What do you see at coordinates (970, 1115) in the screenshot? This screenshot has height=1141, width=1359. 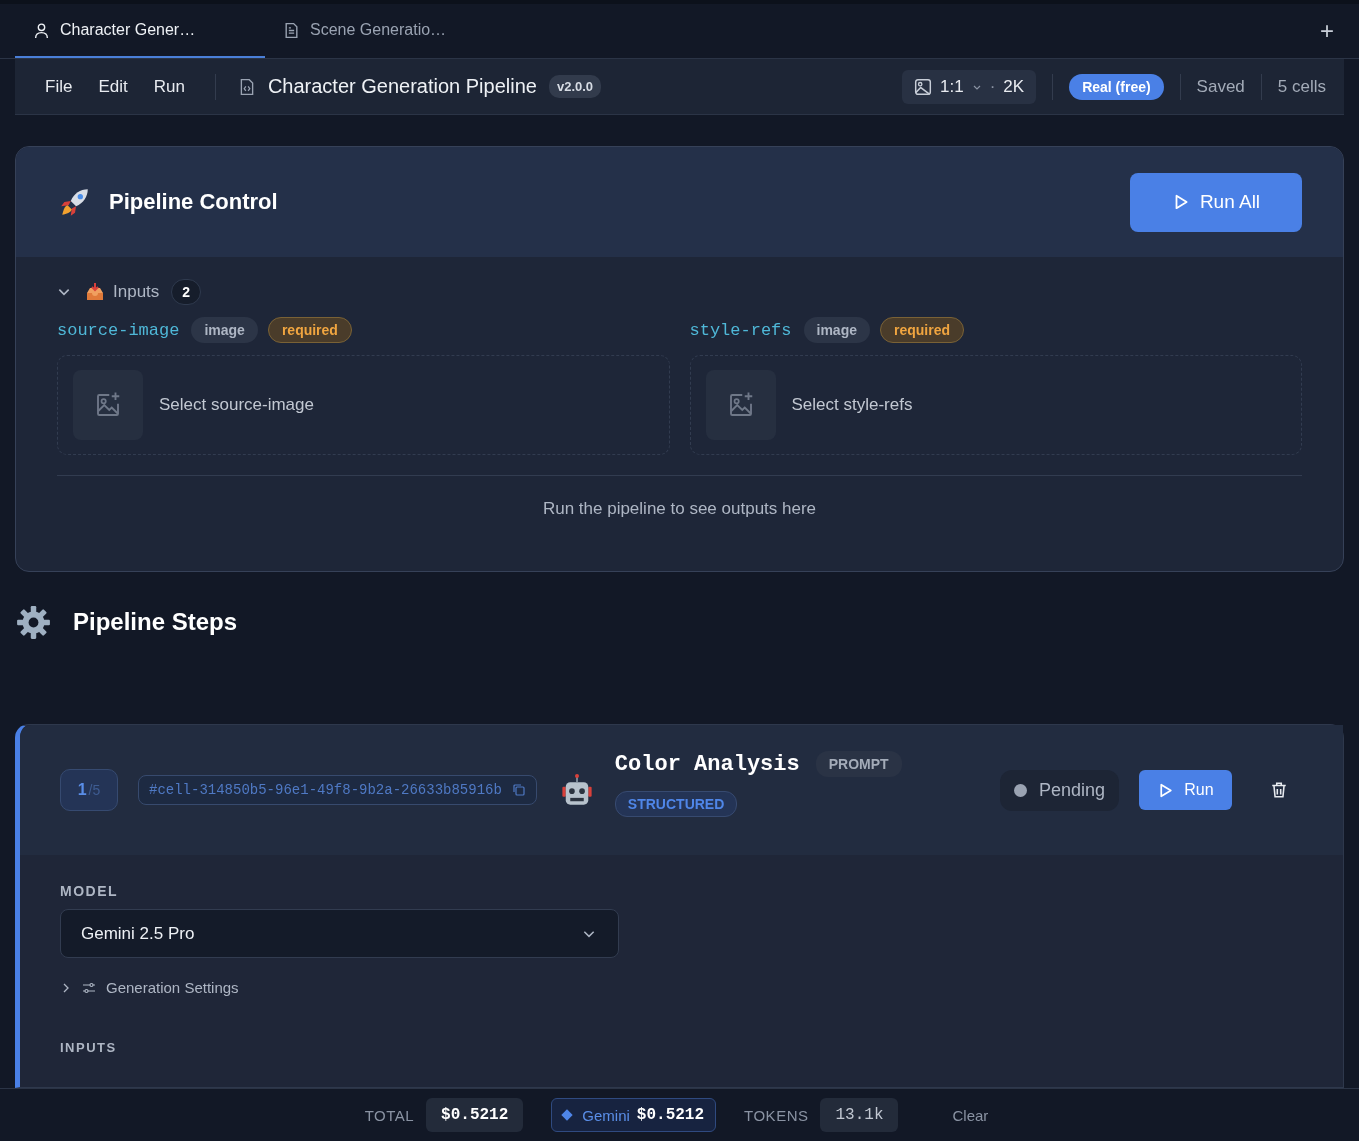 I see `clear-button: Clear` at bounding box center [970, 1115].